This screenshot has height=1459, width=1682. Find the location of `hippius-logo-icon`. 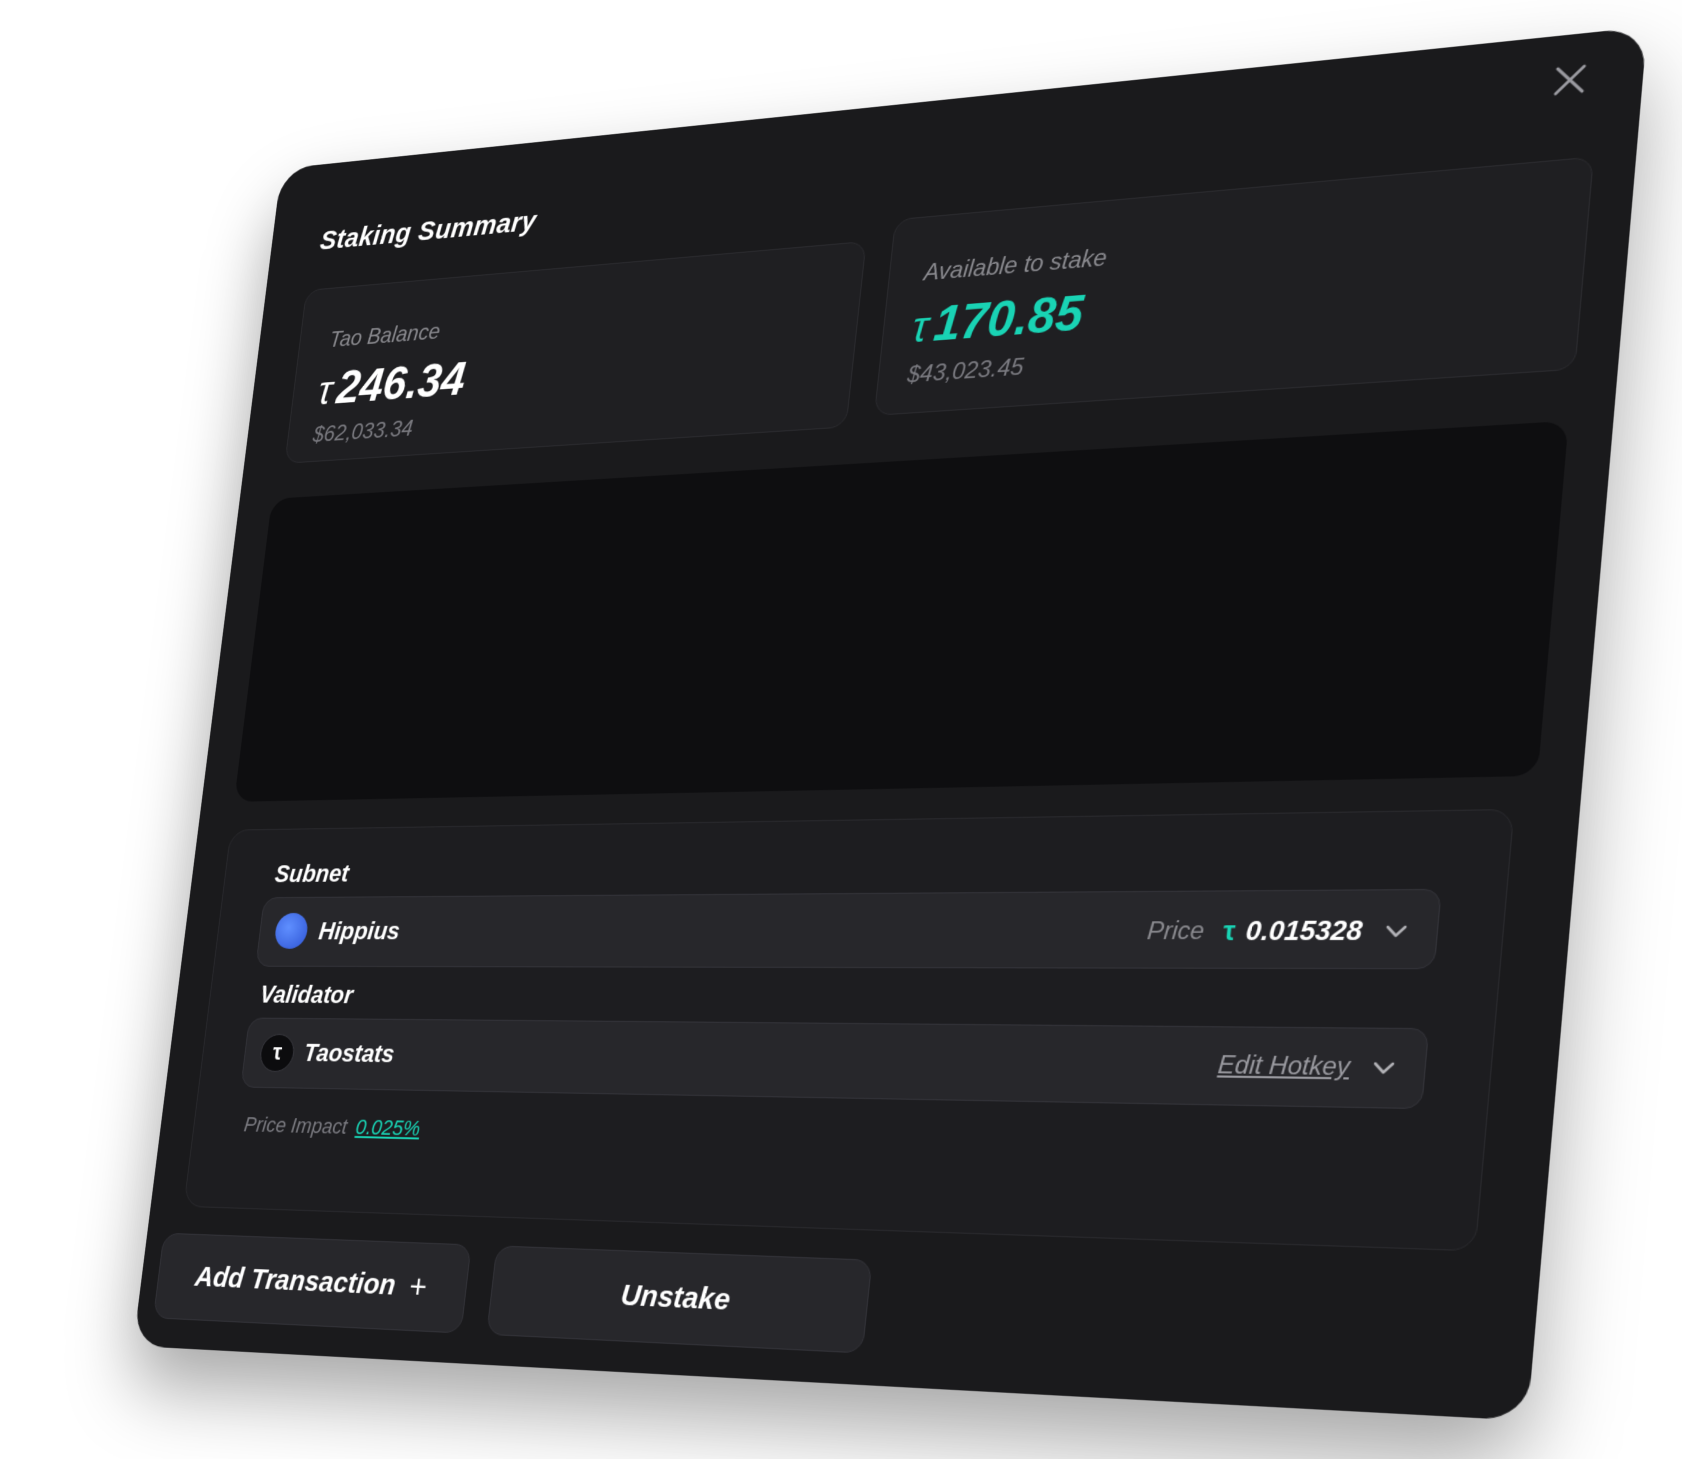

hippius-logo-icon is located at coordinates (291, 930).